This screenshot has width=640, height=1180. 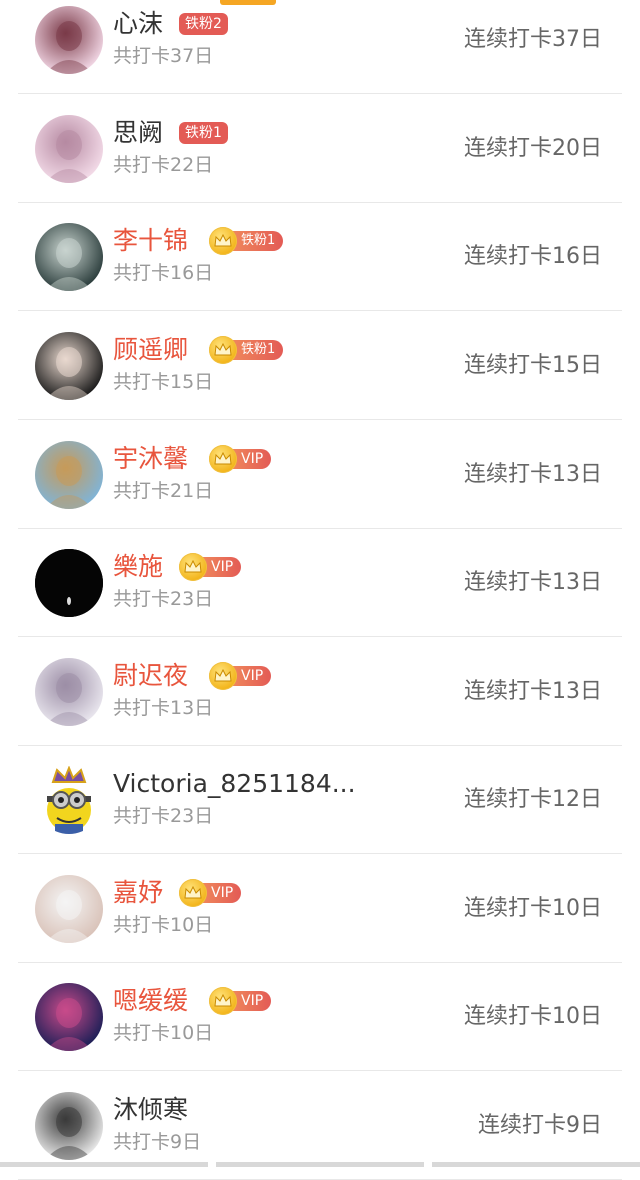 I want to click on user-name: 宇沐馨, so click(x=150, y=459).